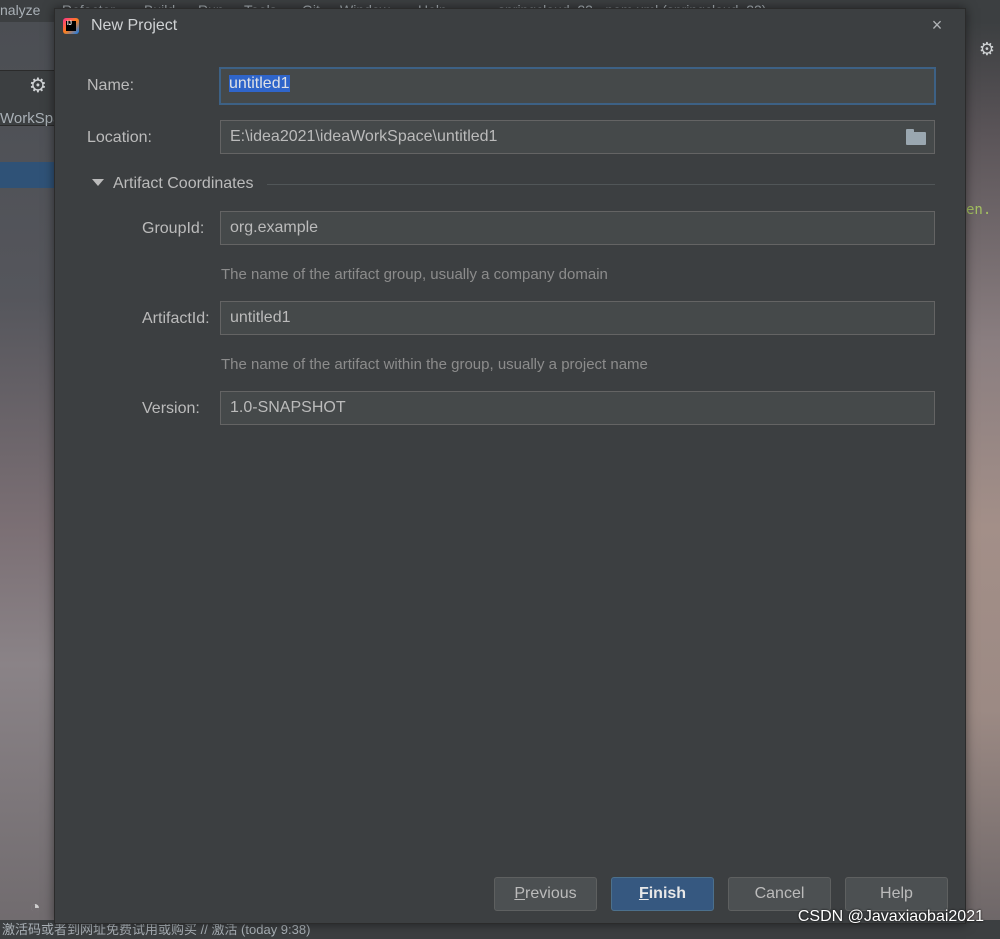 Image resolution: width=1000 pixels, height=939 pixels. What do you see at coordinates (510, 26) in the screenshot?
I see `dialog-titlebar: IJ New Project ×` at bounding box center [510, 26].